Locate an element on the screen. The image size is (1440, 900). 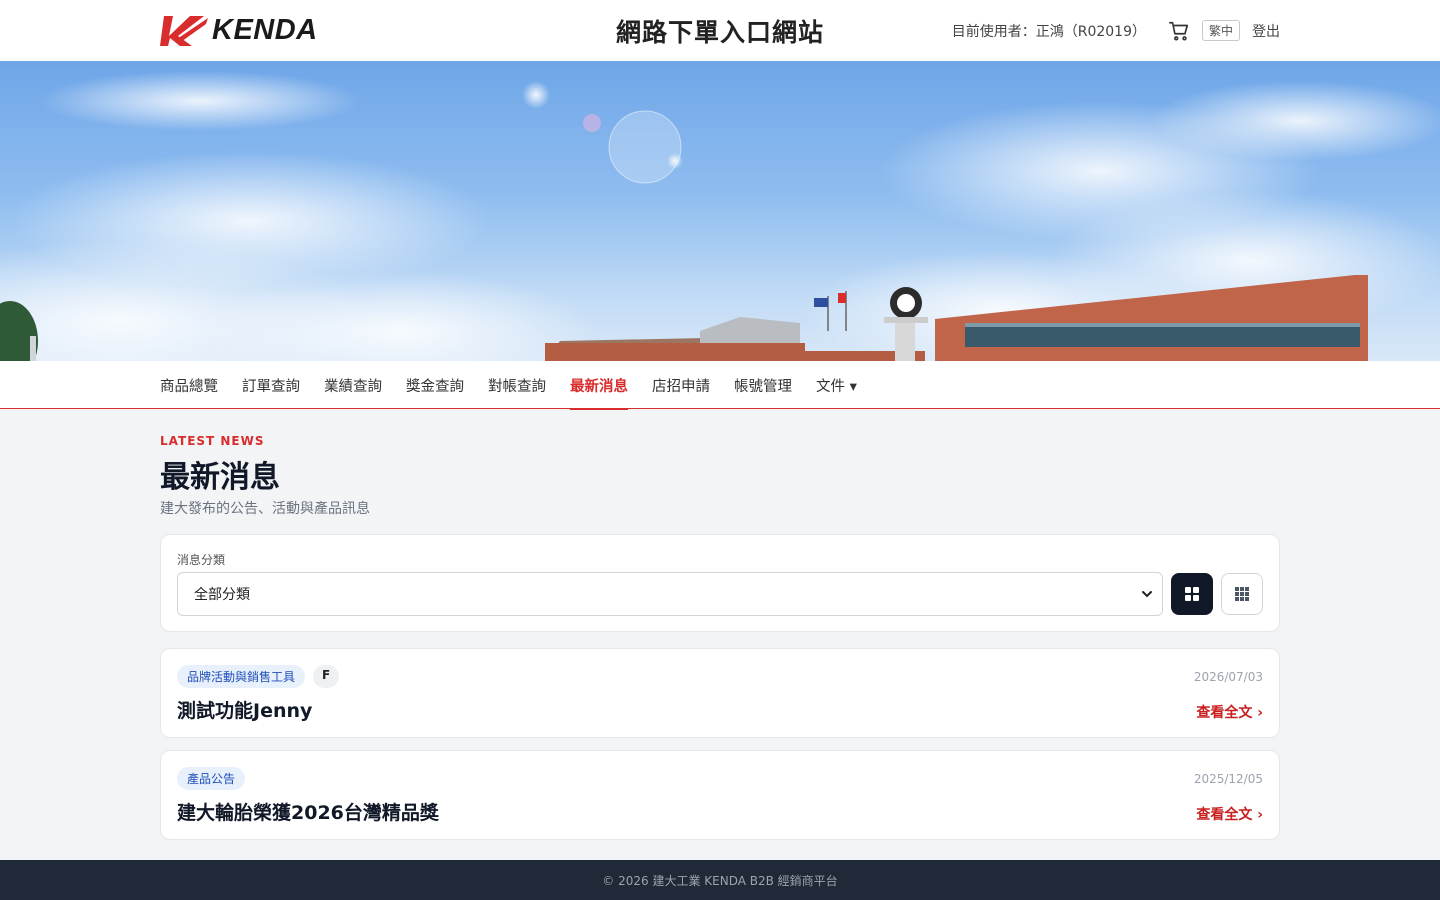
news-tag: F is located at coordinates (326, 676).